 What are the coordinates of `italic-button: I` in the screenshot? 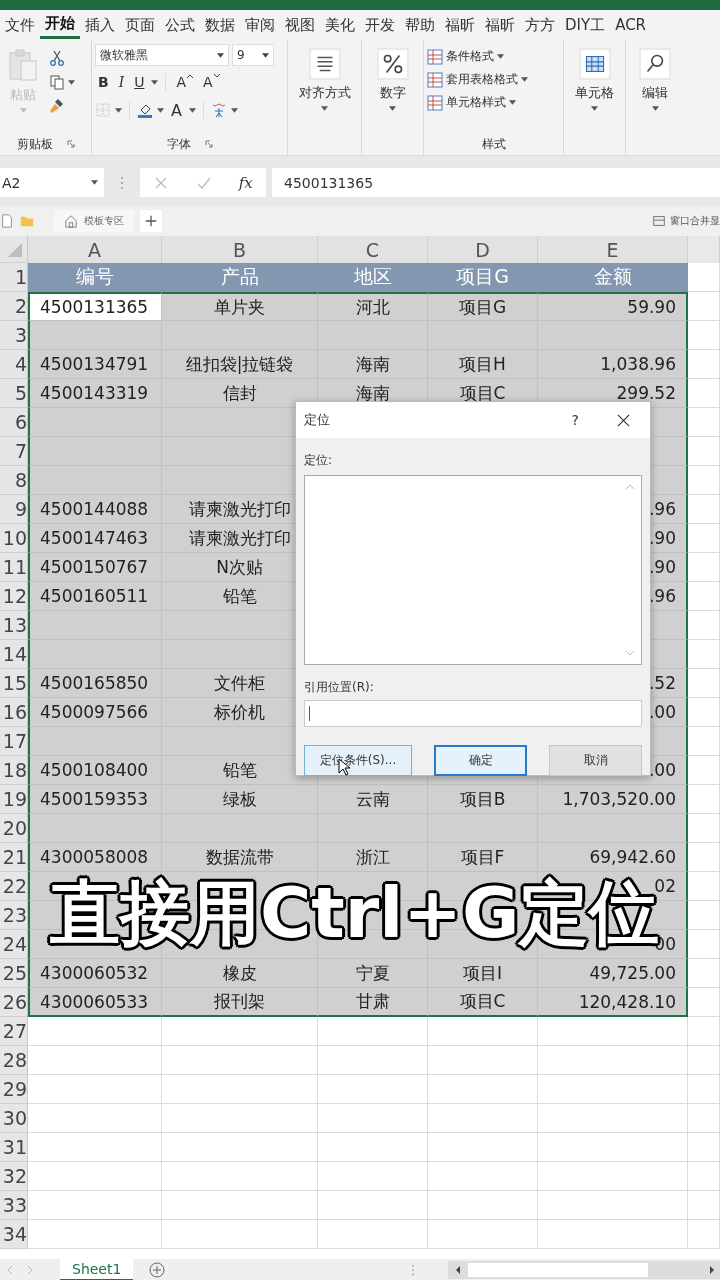 It's located at (121, 82).